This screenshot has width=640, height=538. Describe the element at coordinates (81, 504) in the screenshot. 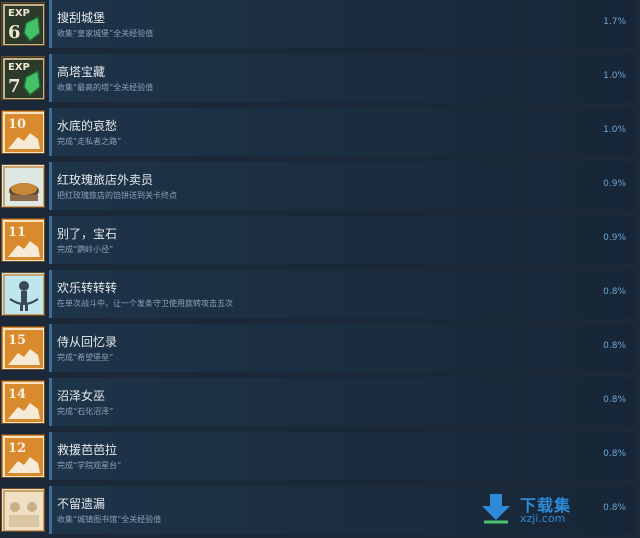

I see `achievement-title: 不留遗漏` at that location.